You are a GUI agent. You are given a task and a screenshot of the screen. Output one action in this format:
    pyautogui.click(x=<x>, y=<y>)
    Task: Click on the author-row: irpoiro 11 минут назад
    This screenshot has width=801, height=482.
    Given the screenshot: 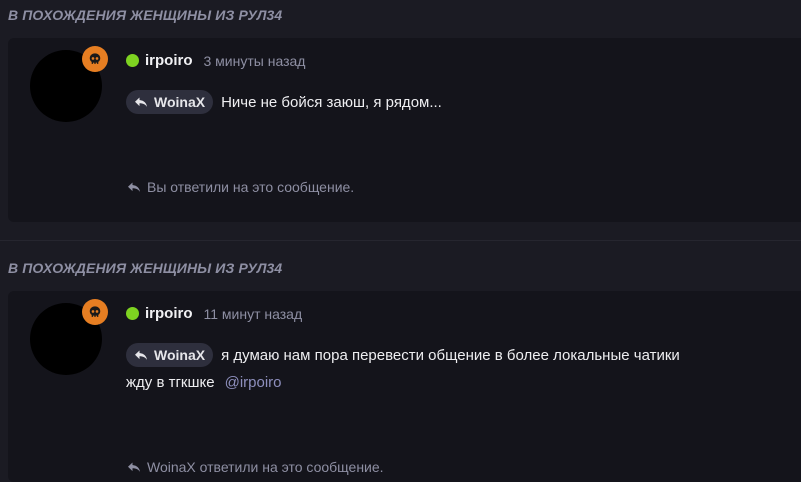 What is the action you would take?
    pyautogui.click(x=214, y=313)
    